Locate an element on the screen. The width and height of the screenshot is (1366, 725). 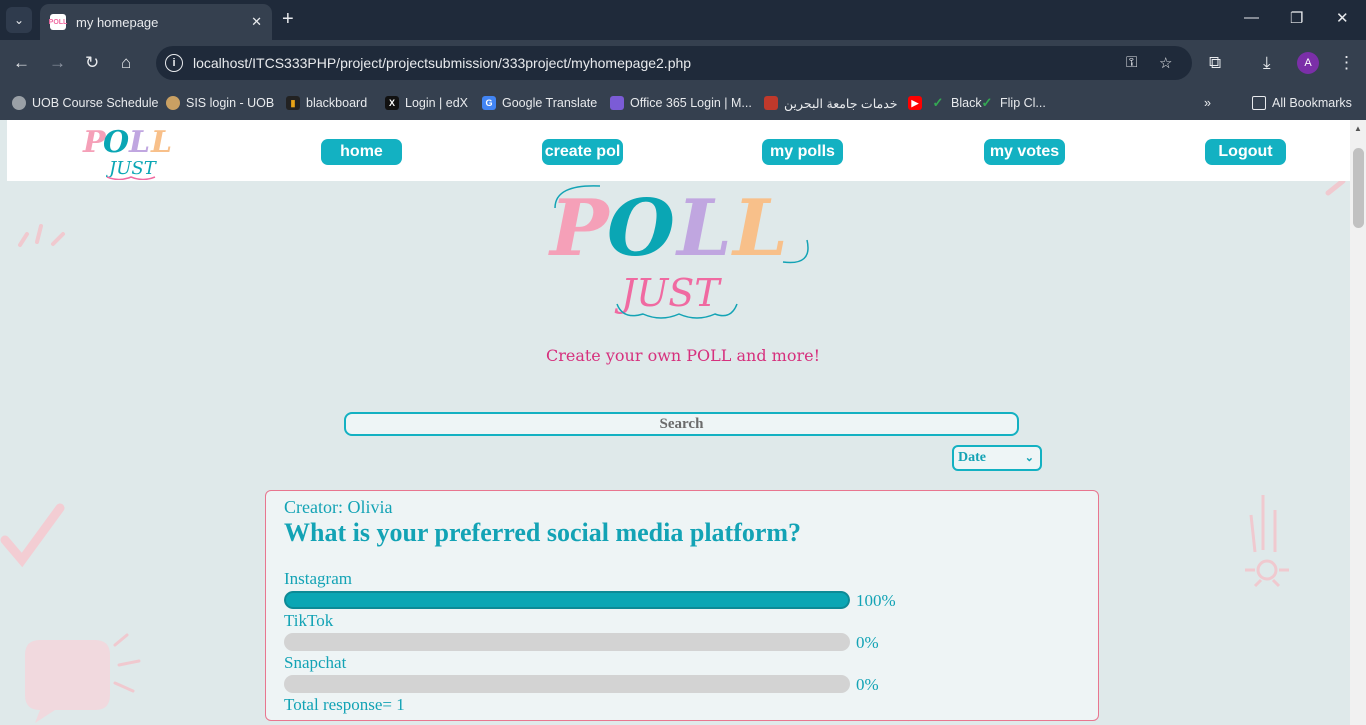
bookmark-sis-login: SIS login - UOB is located at coordinates (220, 103).